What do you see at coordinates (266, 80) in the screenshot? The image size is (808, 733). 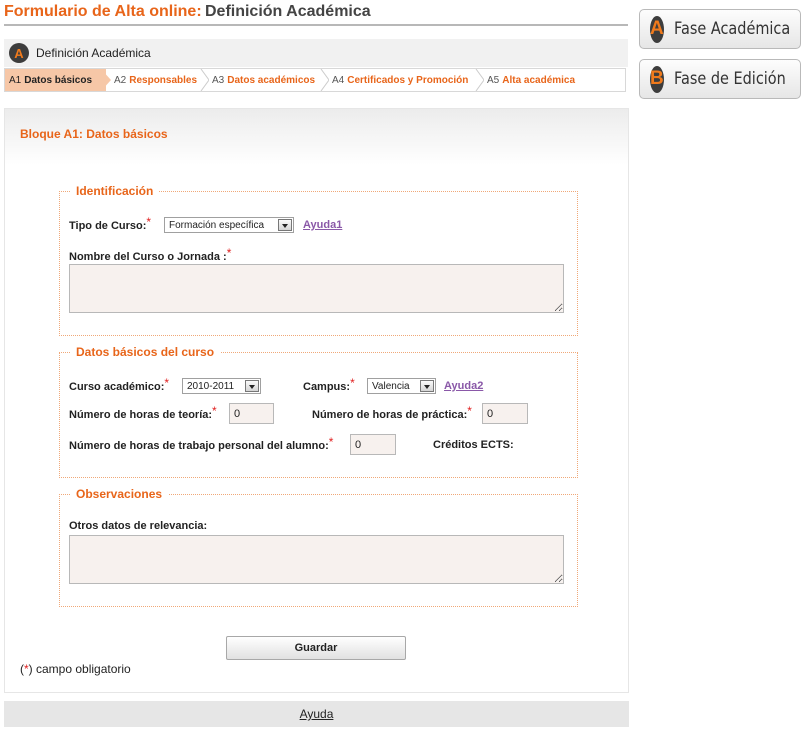 I see `step-a3: A3 Datos académicos` at bounding box center [266, 80].